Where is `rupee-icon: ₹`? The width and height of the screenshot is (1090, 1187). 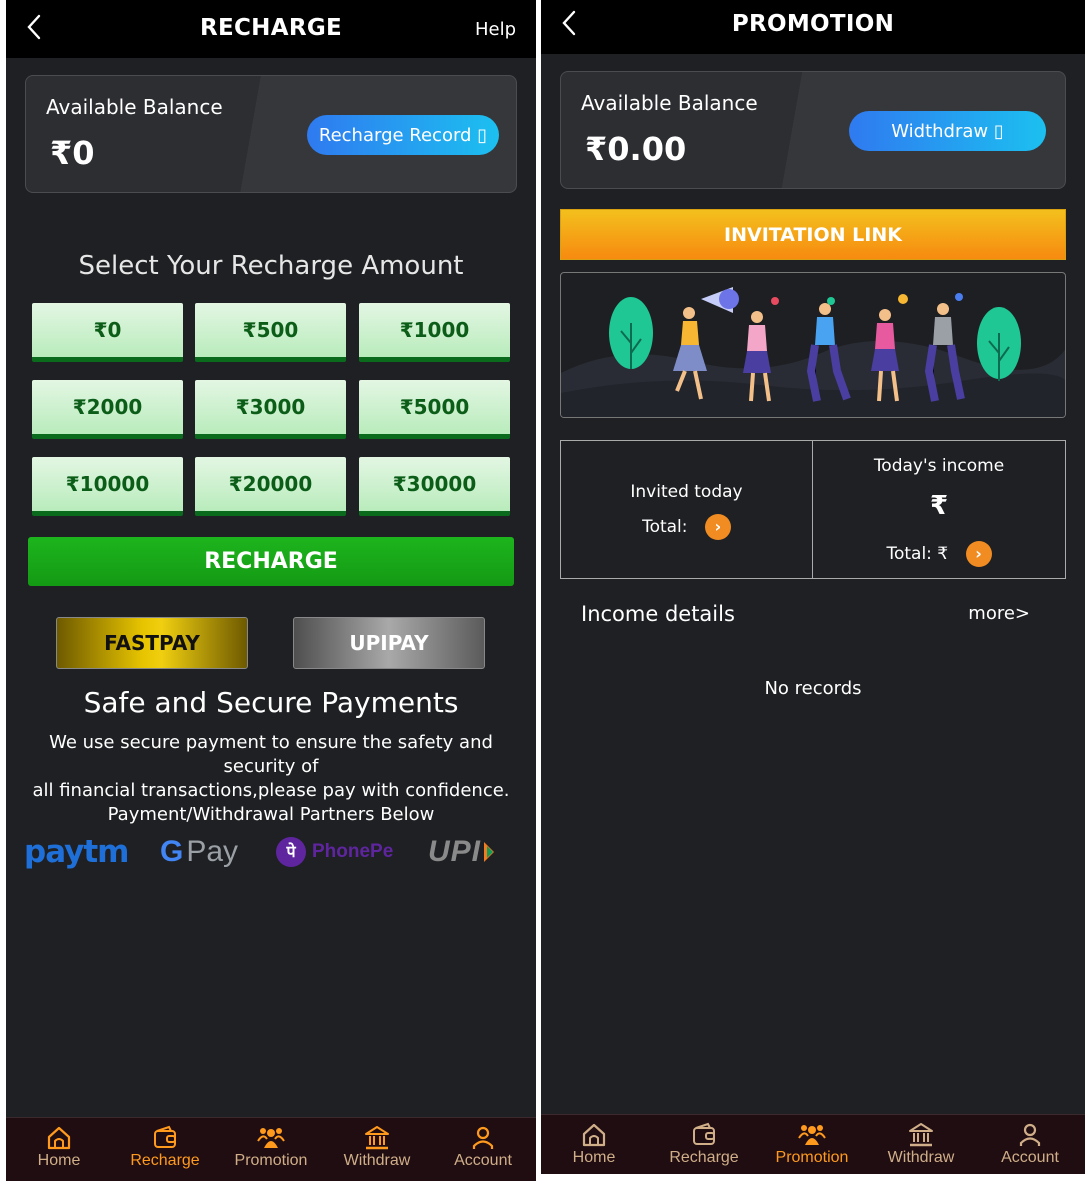 rupee-icon: ₹ is located at coordinates (939, 506).